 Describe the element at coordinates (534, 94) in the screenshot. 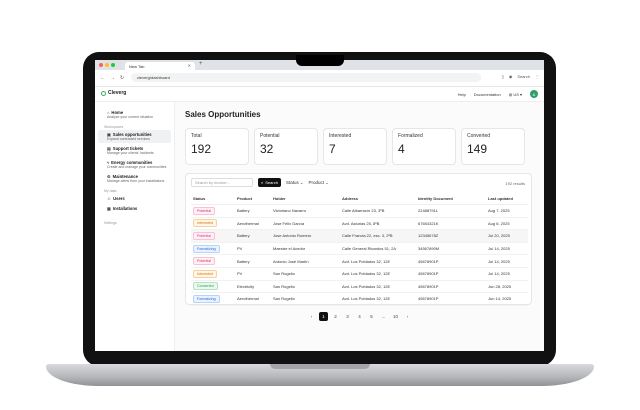

I see `avatar: A` at that location.